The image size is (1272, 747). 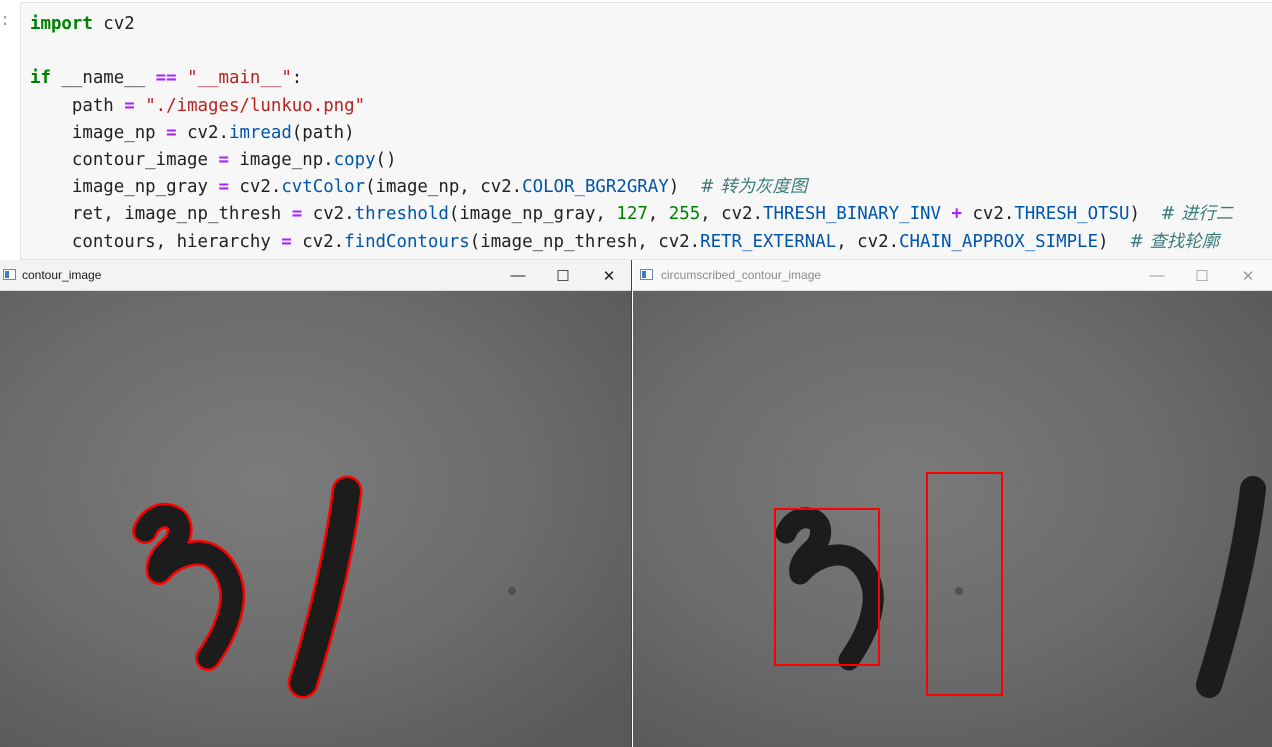 I want to click on window-title: circumscribed_contour_image, so click(x=741, y=275).